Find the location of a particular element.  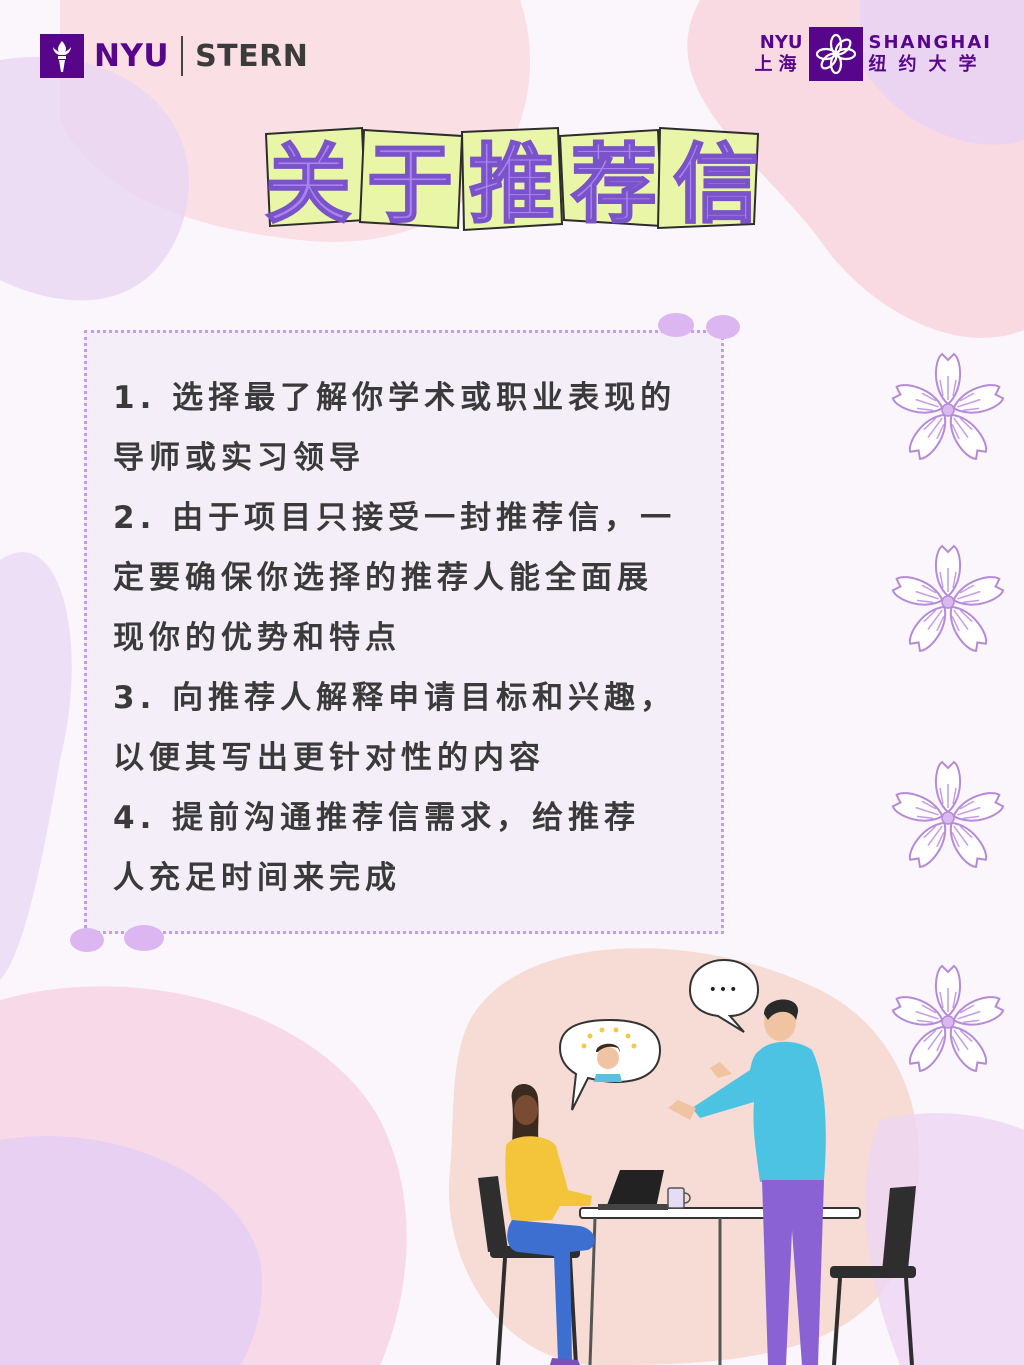

tip-line: 现你的优势和特点 is located at coordinates (257, 638).